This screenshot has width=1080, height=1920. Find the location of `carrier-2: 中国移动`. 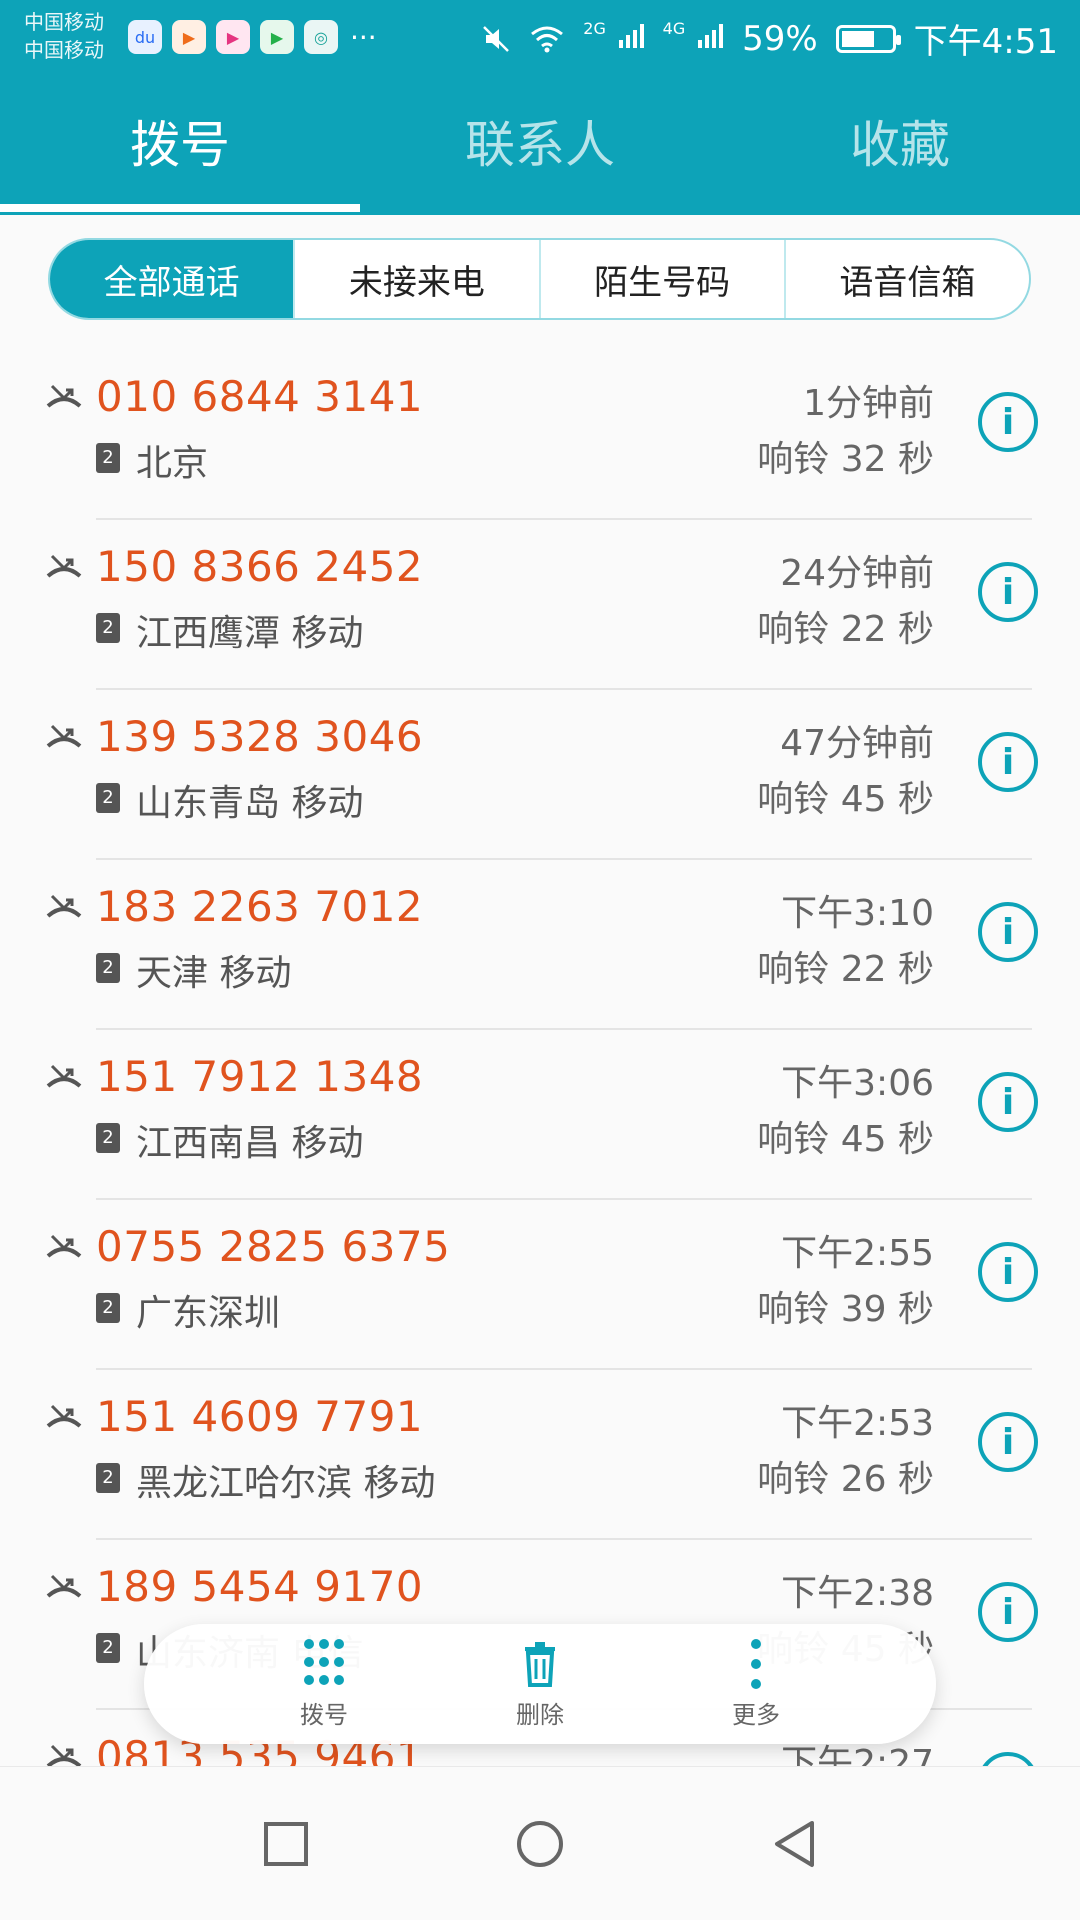

carrier-2: 中国移动 is located at coordinates (64, 50).